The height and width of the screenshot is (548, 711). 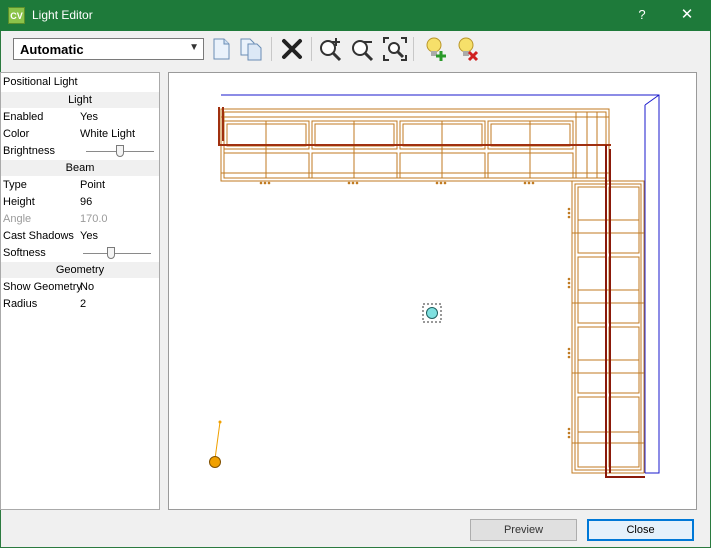 What do you see at coordinates (330, 49) in the screenshot?
I see `zoom-in-icon` at bounding box center [330, 49].